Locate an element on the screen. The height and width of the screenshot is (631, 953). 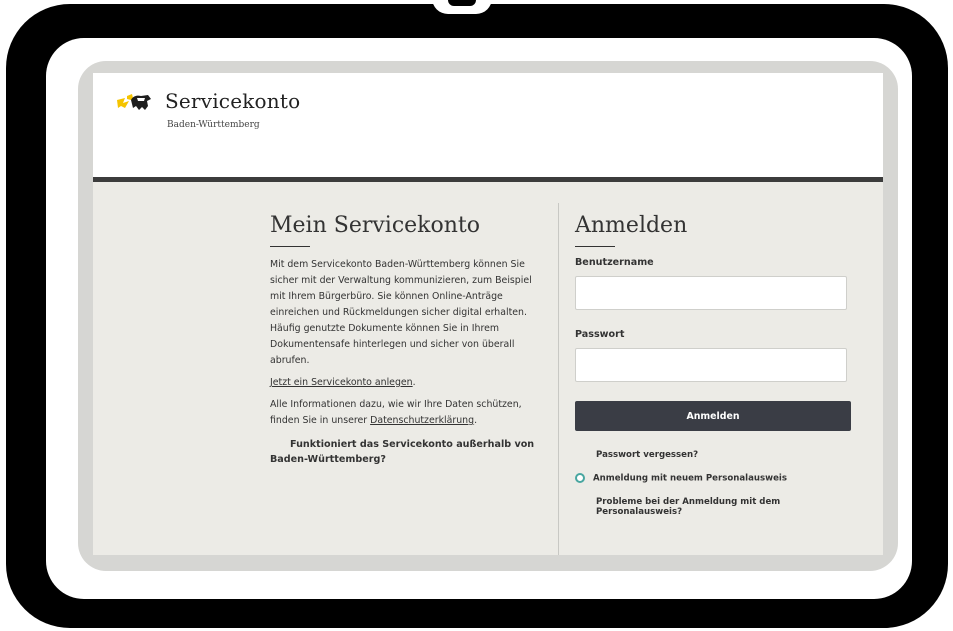
eid-login-label: Anmeldung mit neuem Personalausweis is located at coordinates (690, 478).